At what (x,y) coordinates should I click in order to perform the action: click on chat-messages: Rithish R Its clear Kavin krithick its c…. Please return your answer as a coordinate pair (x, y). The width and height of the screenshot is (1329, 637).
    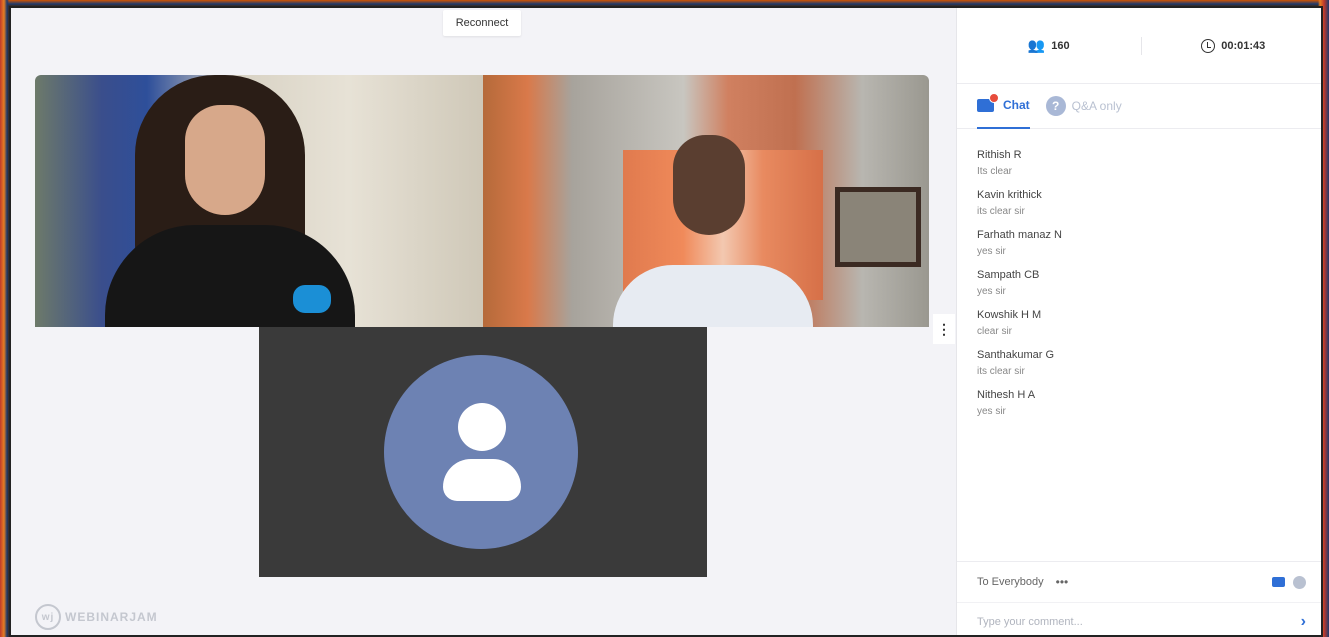
    Looking at the image, I should click on (1139, 273).